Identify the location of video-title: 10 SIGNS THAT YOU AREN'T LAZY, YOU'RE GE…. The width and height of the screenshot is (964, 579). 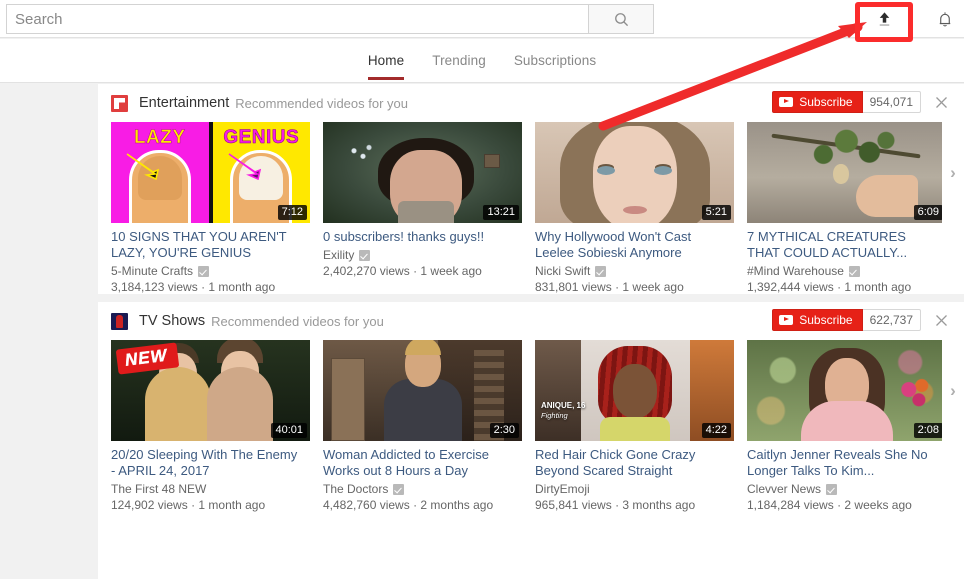
(206, 245).